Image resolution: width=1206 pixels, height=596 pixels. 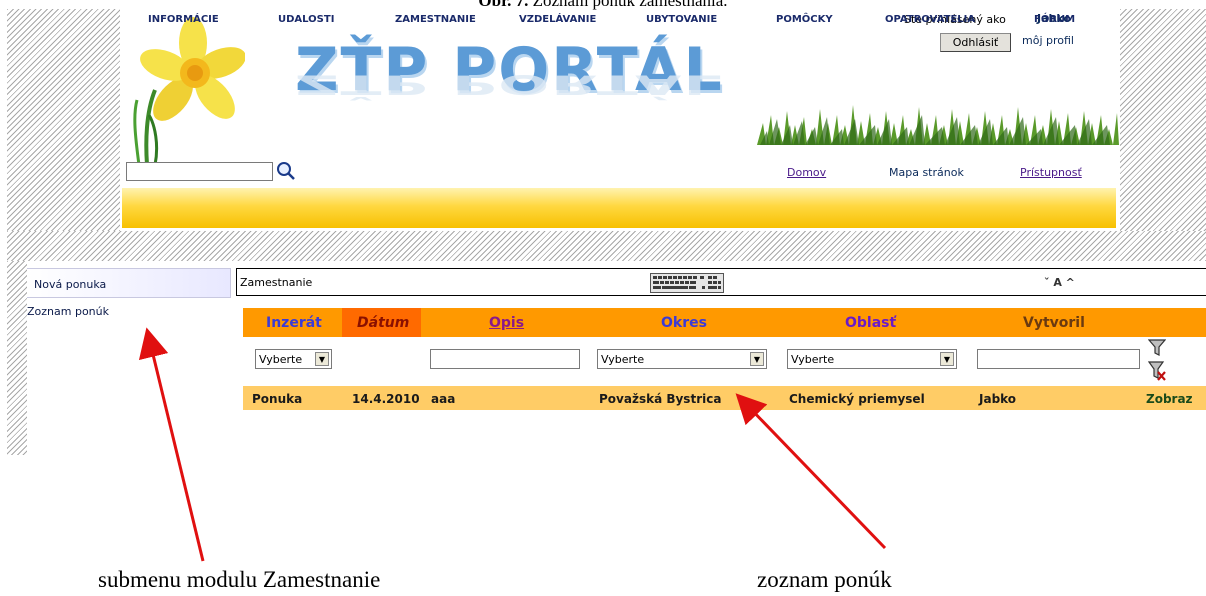 What do you see at coordinates (1058, 359) in the screenshot?
I see `filter-vytvoril-input` at bounding box center [1058, 359].